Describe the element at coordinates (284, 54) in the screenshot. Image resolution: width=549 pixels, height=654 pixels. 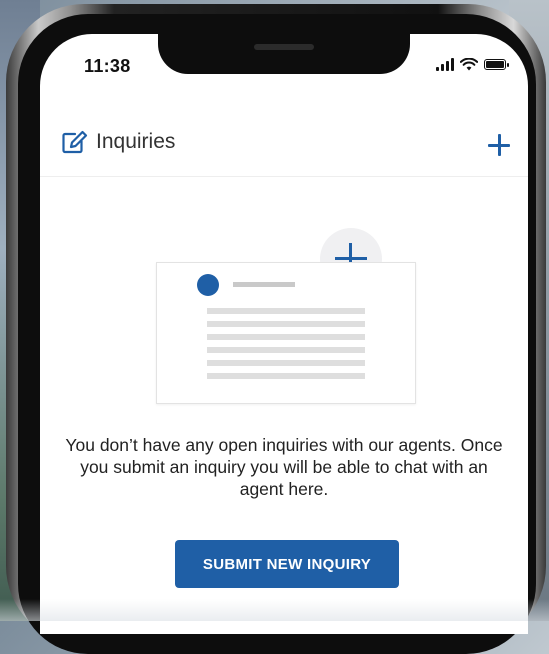
I see `notch` at that location.